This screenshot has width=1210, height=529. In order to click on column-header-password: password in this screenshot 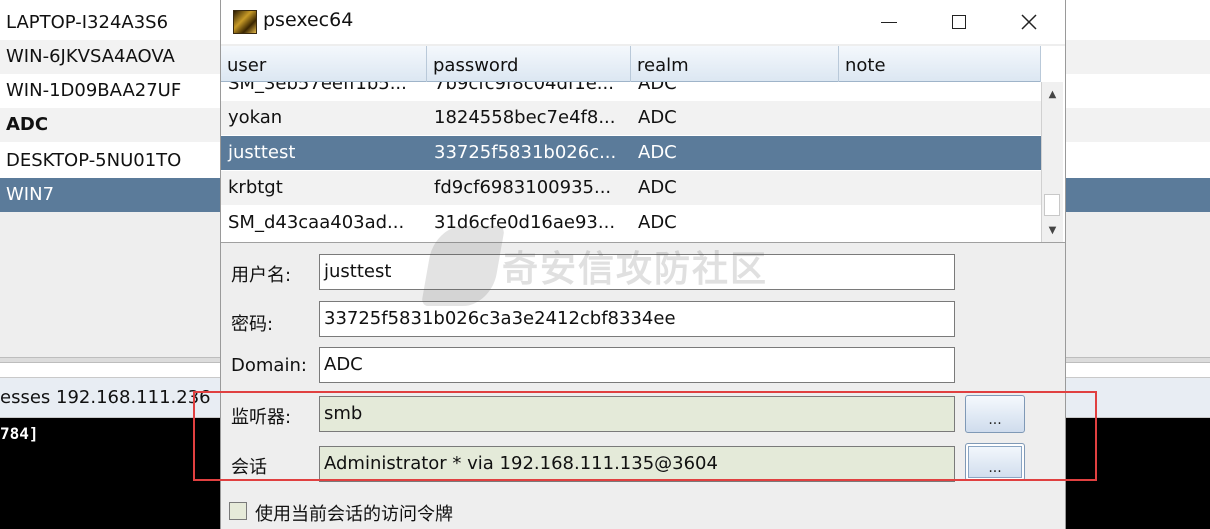, I will do `click(529, 64)`.